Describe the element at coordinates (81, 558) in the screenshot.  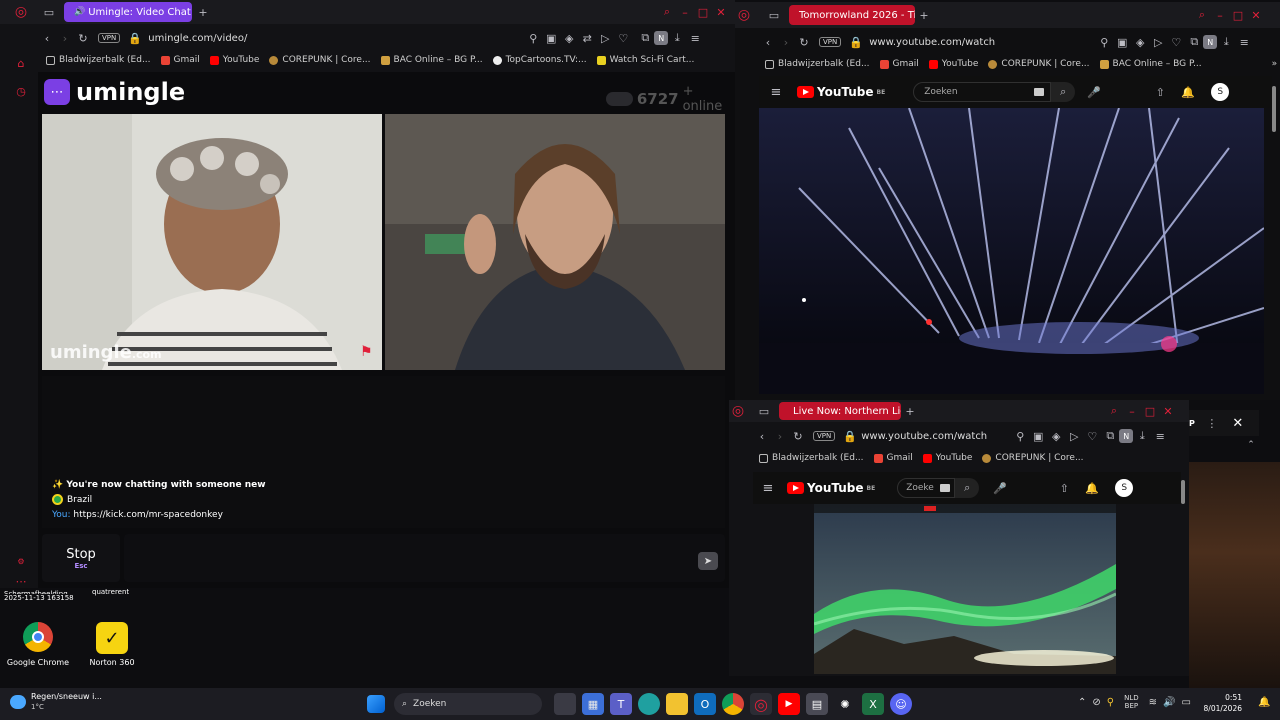
I see `stop-button: Stop Esc` at that location.